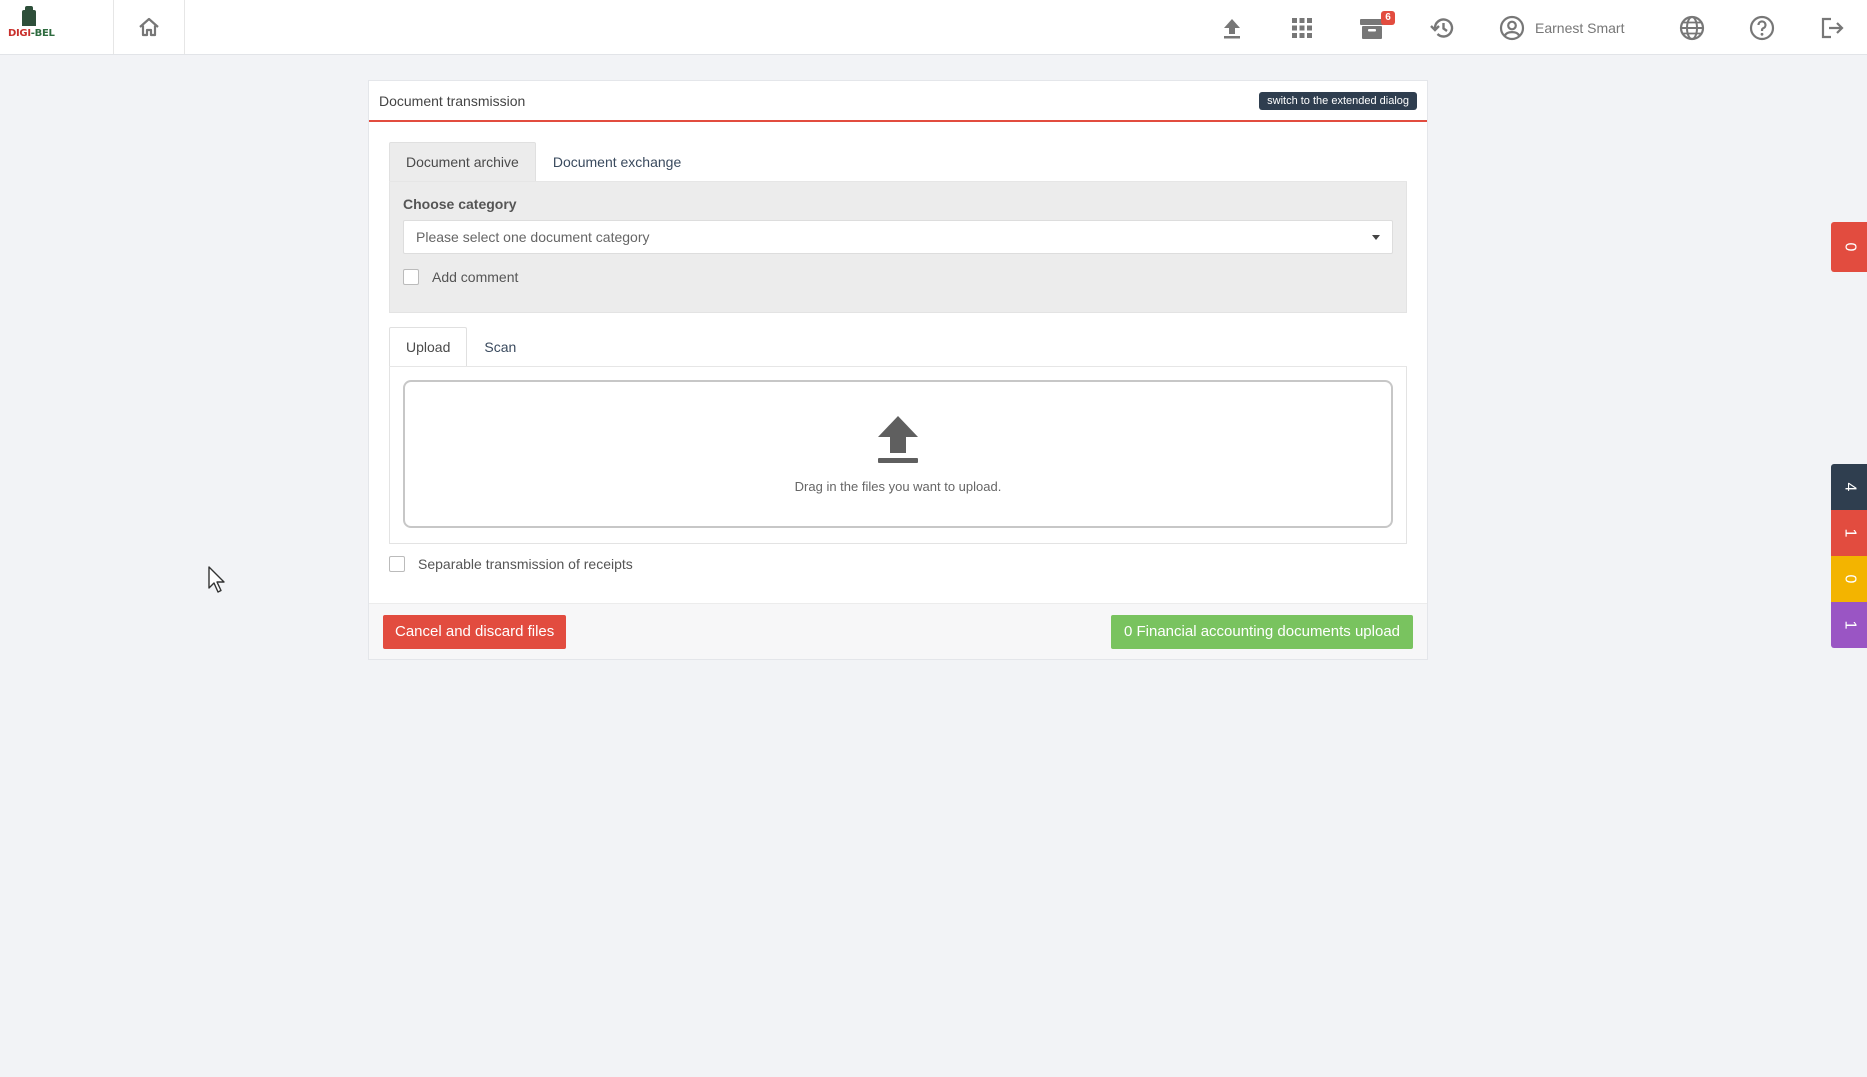 The image size is (1867, 1077). I want to click on upload-documents-button: 0 Financial accounting documents upload, so click(1261, 631).